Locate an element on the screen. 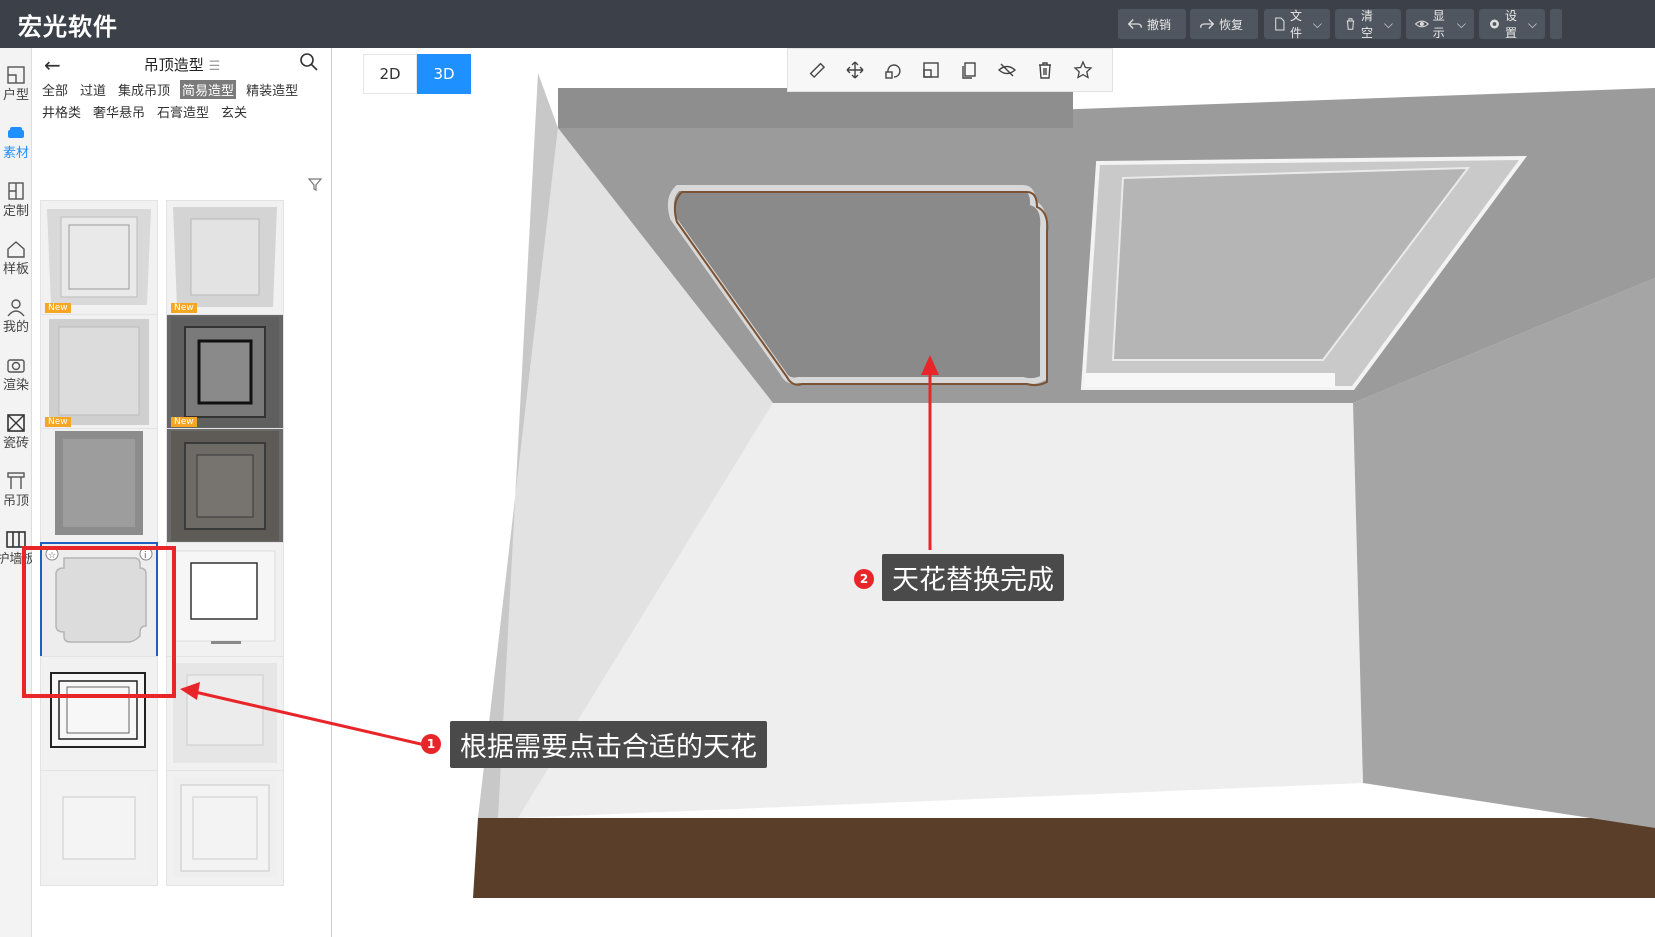 The height and width of the screenshot is (937, 1655). category-row-1: 全部 过道 集成吊顶 简易造型 精装造型 is located at coordinates (170, 89).